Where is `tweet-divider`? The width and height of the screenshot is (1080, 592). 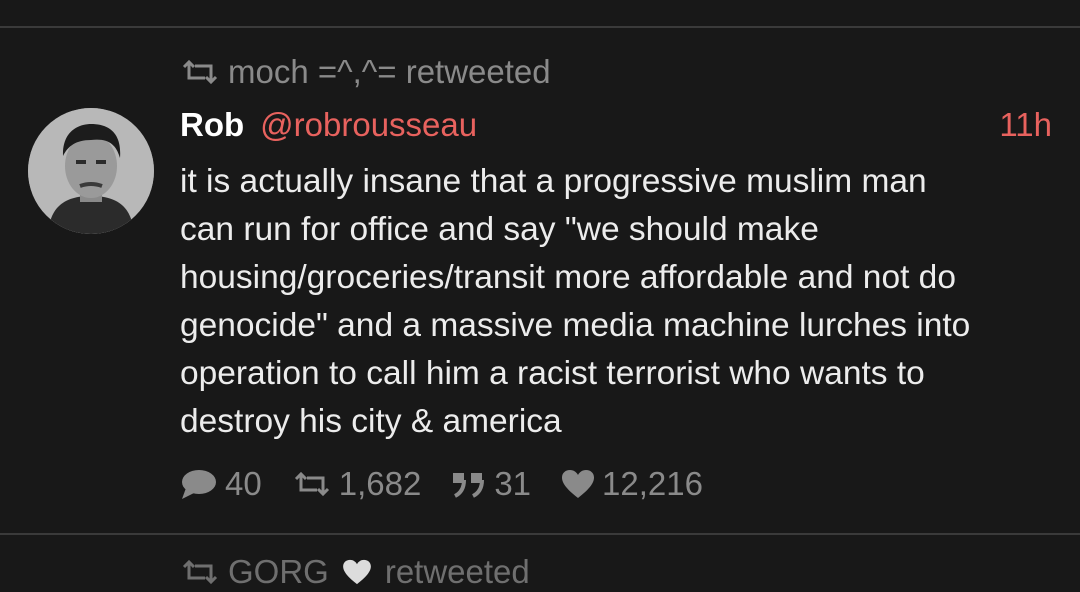
tweet-divider is located at coordinates (540, 534).